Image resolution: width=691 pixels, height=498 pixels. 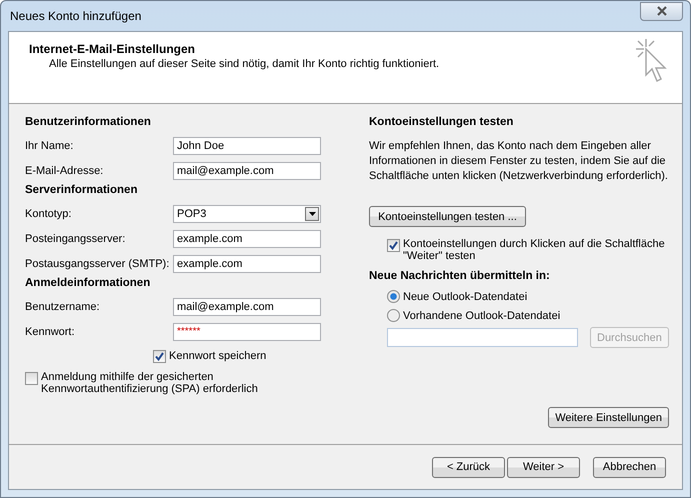 I want to click on section-heading: Benutzerinformationen, so click(x=88, y=123).